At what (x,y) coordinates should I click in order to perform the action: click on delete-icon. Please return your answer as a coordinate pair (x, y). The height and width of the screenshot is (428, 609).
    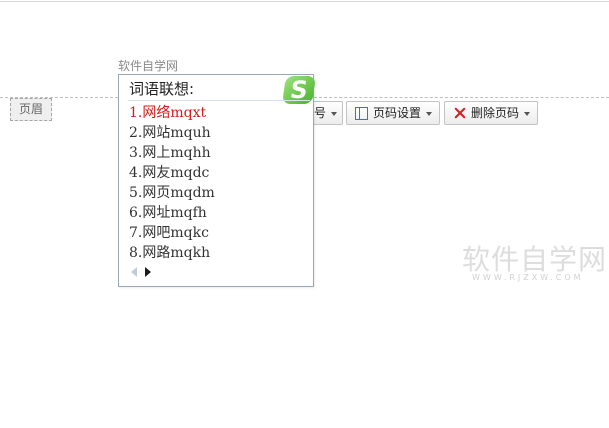
    Looking at the image, I should click on (460, 113).